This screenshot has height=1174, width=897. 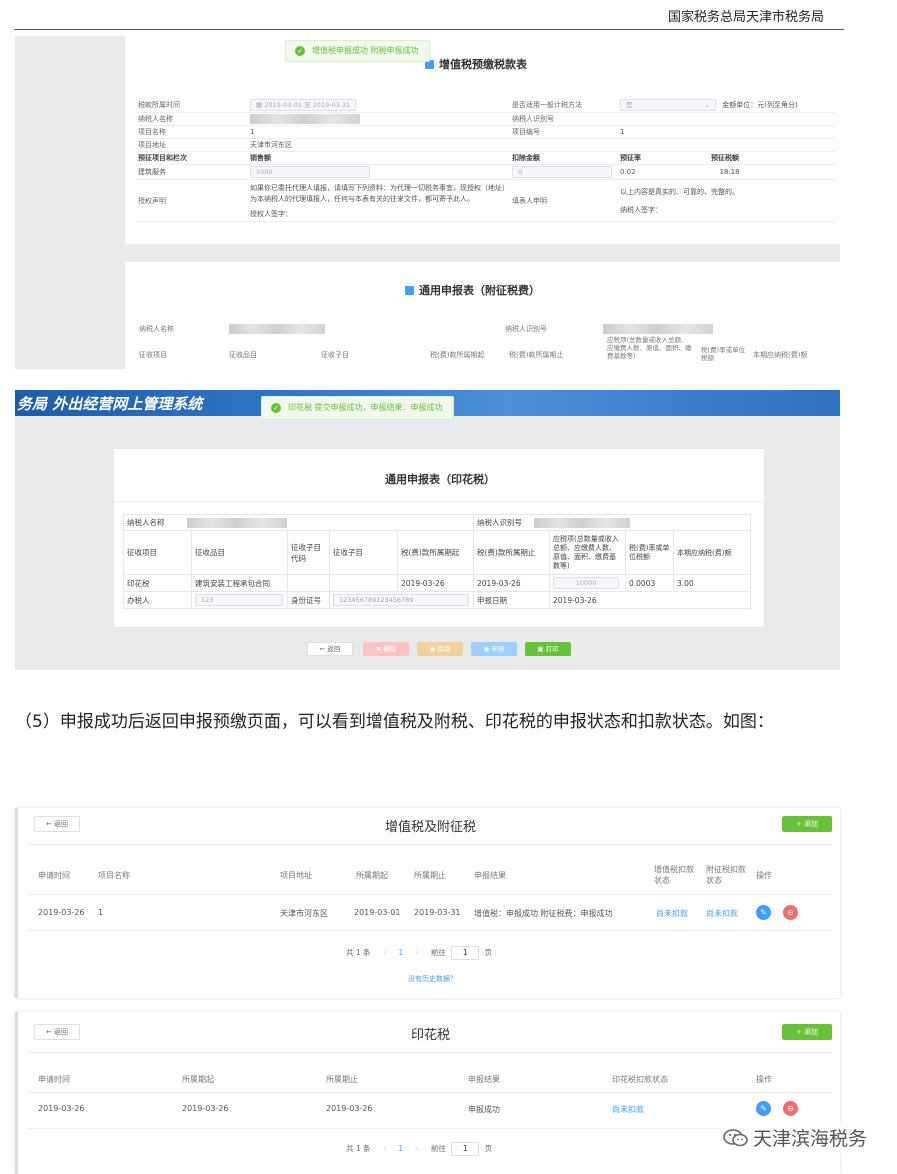 What do you see at coordinates (780, 355) in the screenshot?
I see `surcharge-col: 本期应纳税(费)额` at bounding box center [780, 355].